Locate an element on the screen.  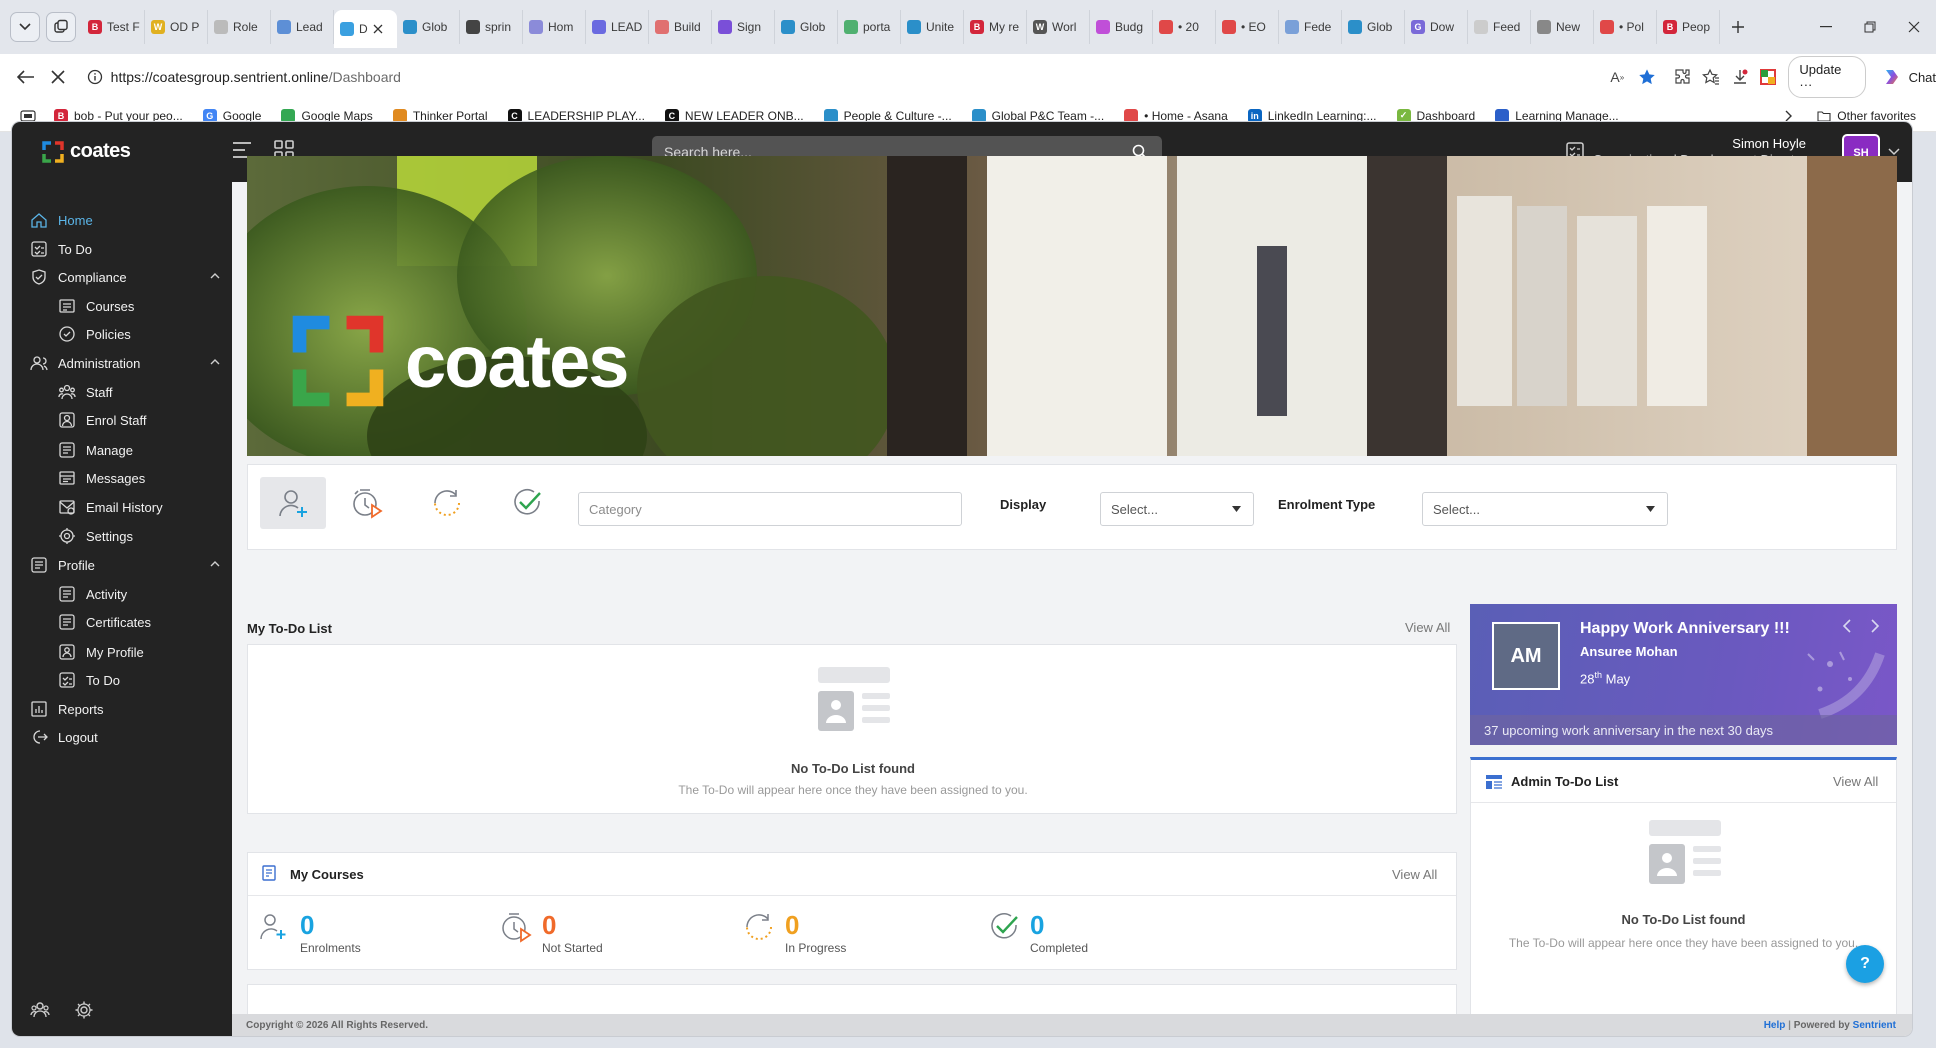
bookmark-google-maps: Google Maps is located at coordinates (327, 115).